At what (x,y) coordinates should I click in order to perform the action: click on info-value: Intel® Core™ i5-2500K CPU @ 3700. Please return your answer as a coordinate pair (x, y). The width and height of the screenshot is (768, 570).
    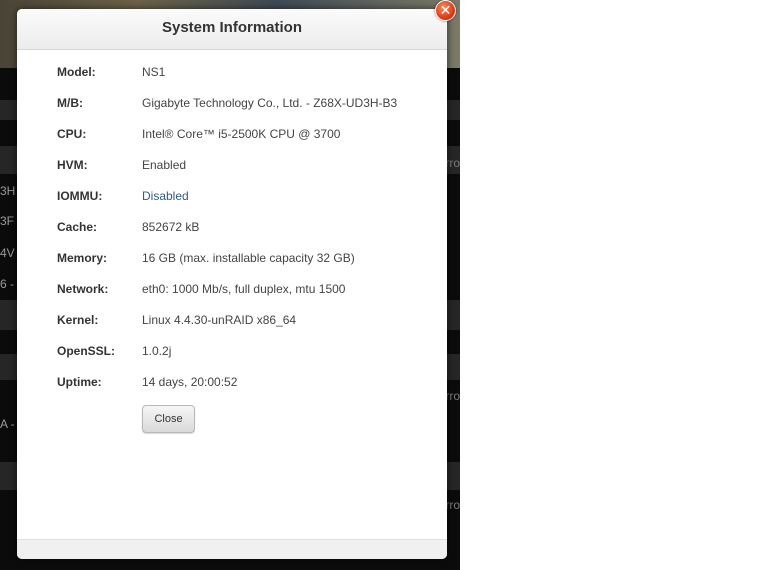
    Looking at the image, I should click on (241, 134).